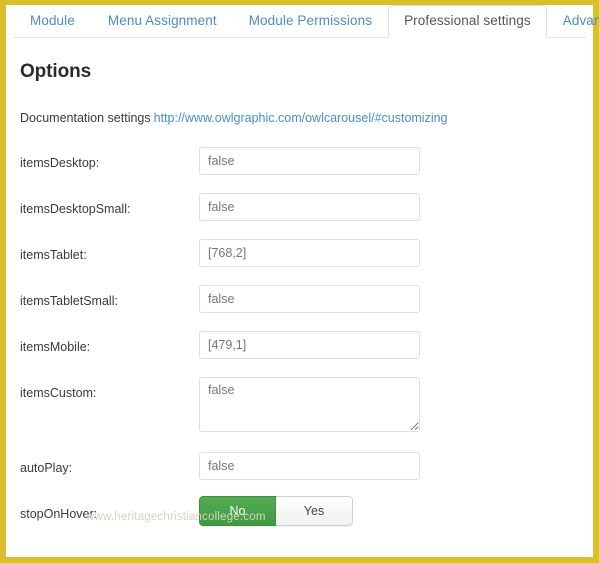 Image resolution: width=599 pixels, height=563 pixels. What do you see at coordinates (60, 163) in the screenshot?
I see `field-label: itemsDesktop:` at bounding box center [60, 163].